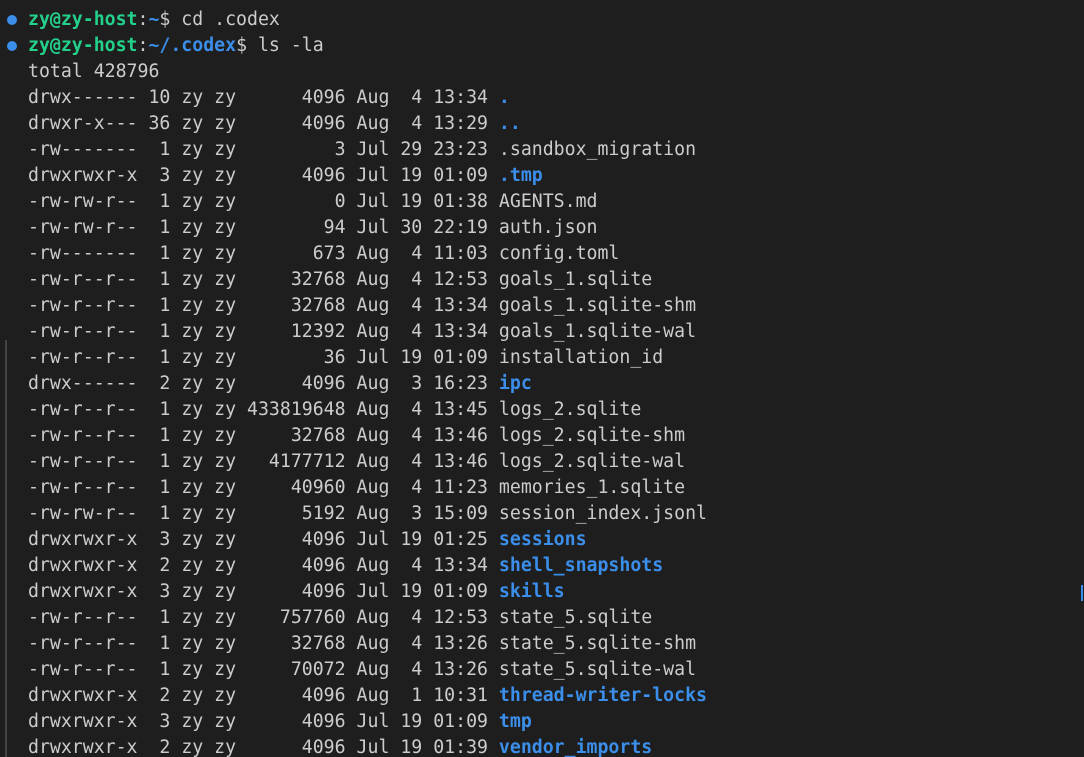 The width and height of the screenshot is (1084, 757). Describe the element at coordinates (575, 279) in the screenshot. I see `entry-name-file: goals_1.sqlite` at that location.